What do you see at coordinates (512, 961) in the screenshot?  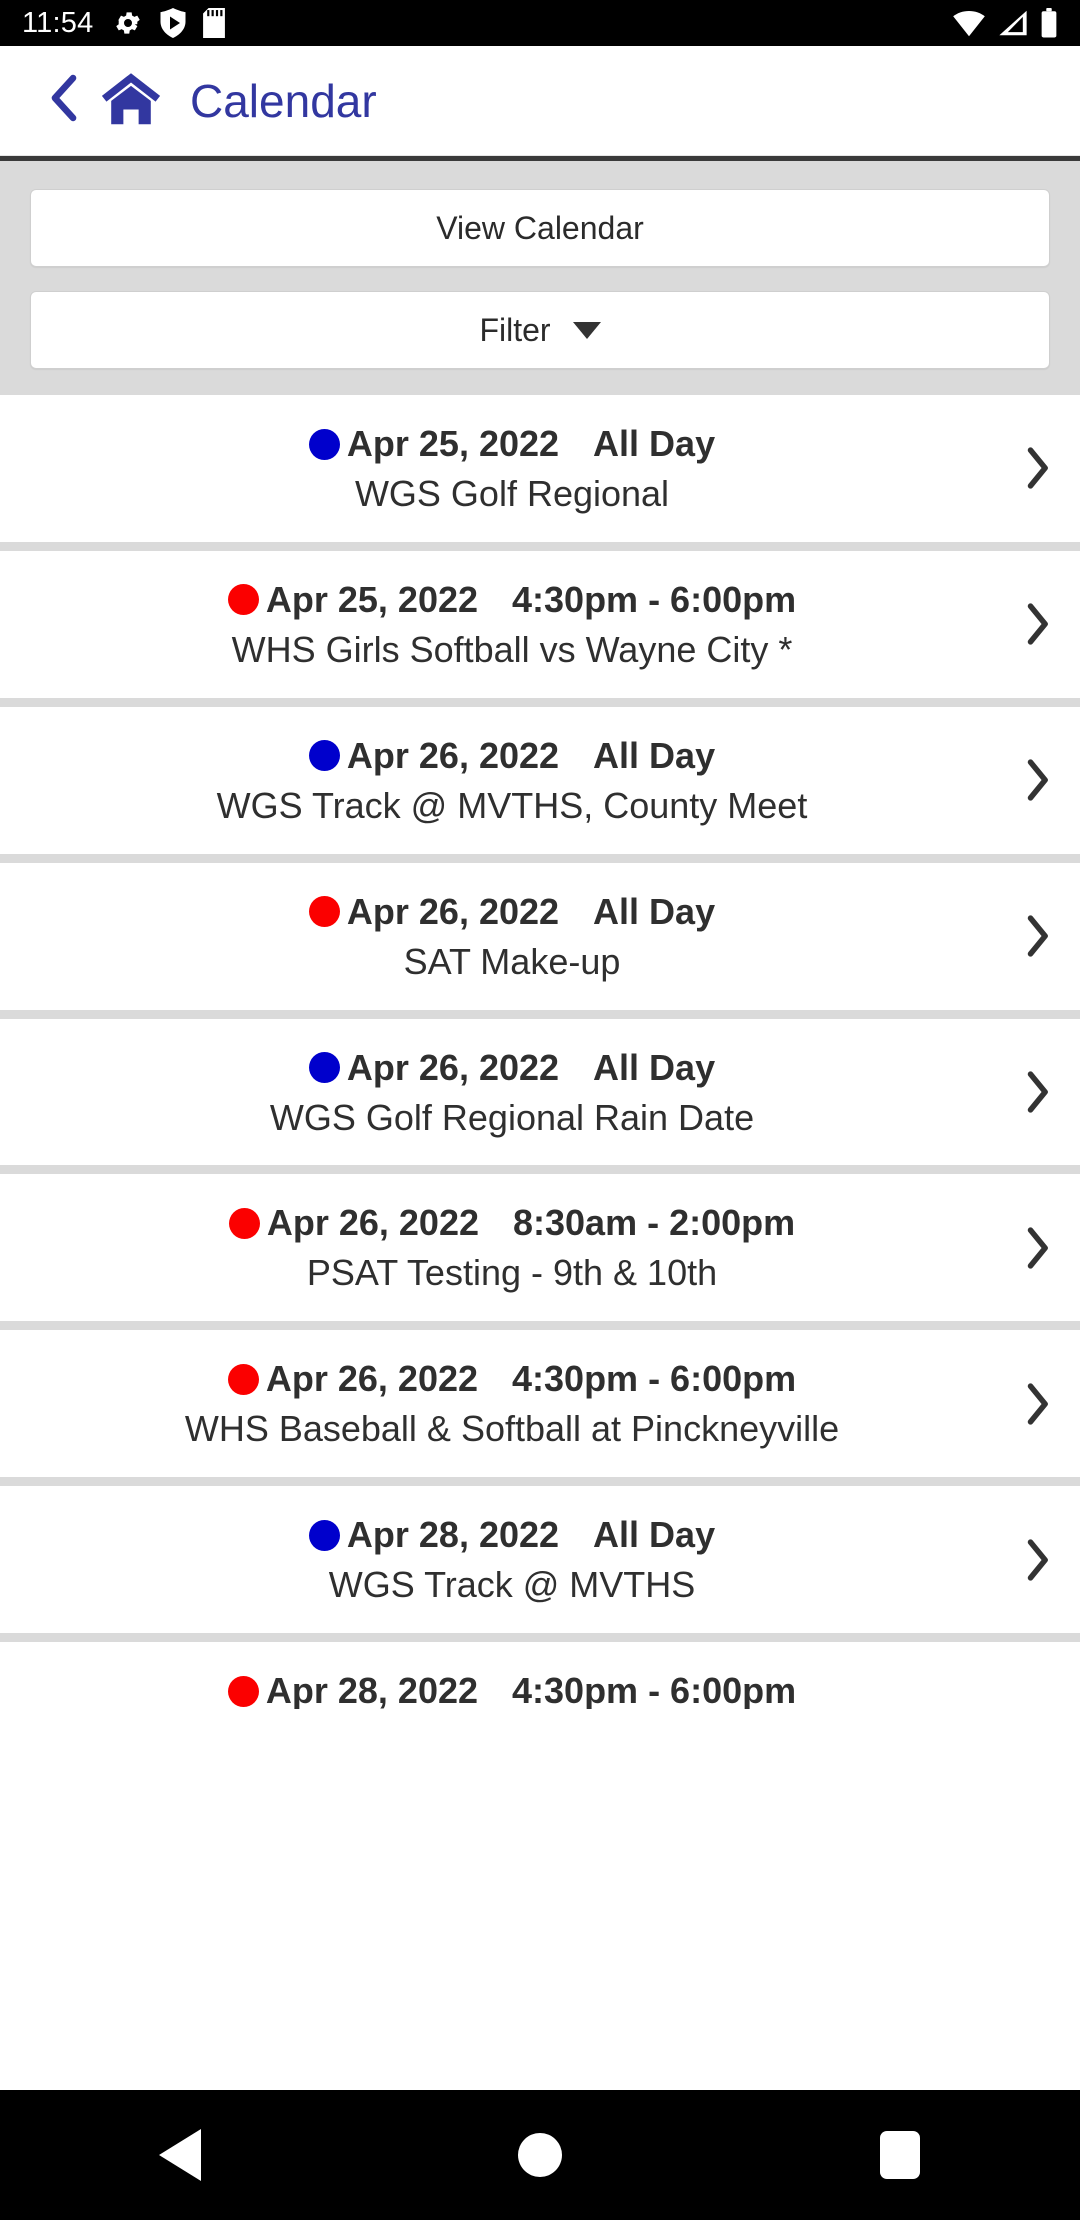 I see `event-title: SAT Make-up` at bounding box center [512, 961].